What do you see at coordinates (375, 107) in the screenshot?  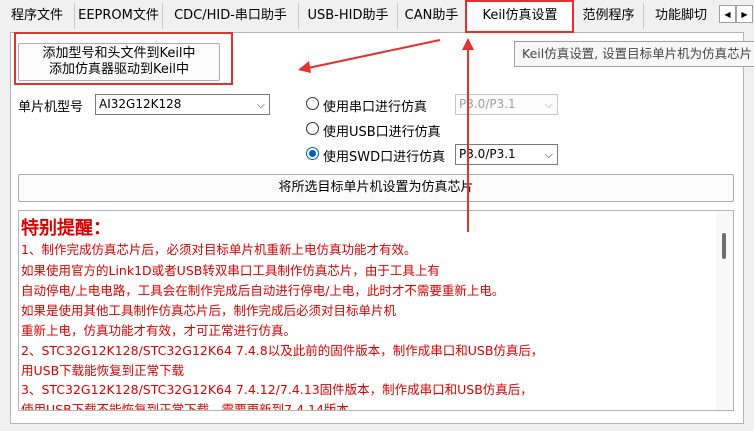 I see `radio-serial-label: 使用串口进行仿真` at bounding box center [375, 107].